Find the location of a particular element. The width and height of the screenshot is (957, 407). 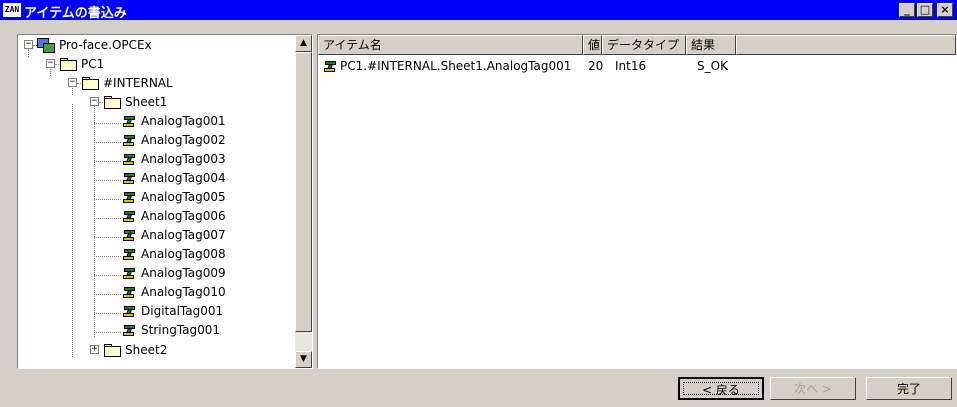

minimize-button: _ is located at coordinates (907, 10).